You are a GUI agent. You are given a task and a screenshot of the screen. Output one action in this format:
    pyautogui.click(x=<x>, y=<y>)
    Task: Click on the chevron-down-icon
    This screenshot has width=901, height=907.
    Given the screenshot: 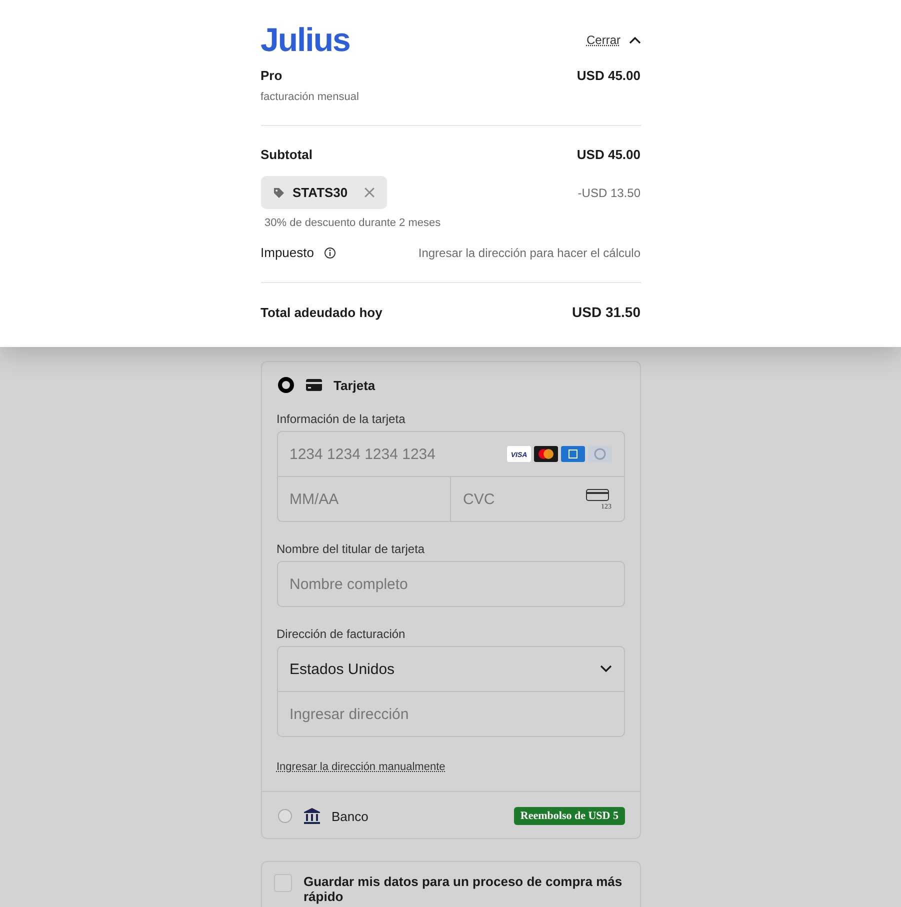 What is the action you would take?
    pyautogui.click(x=606, y=669)
    